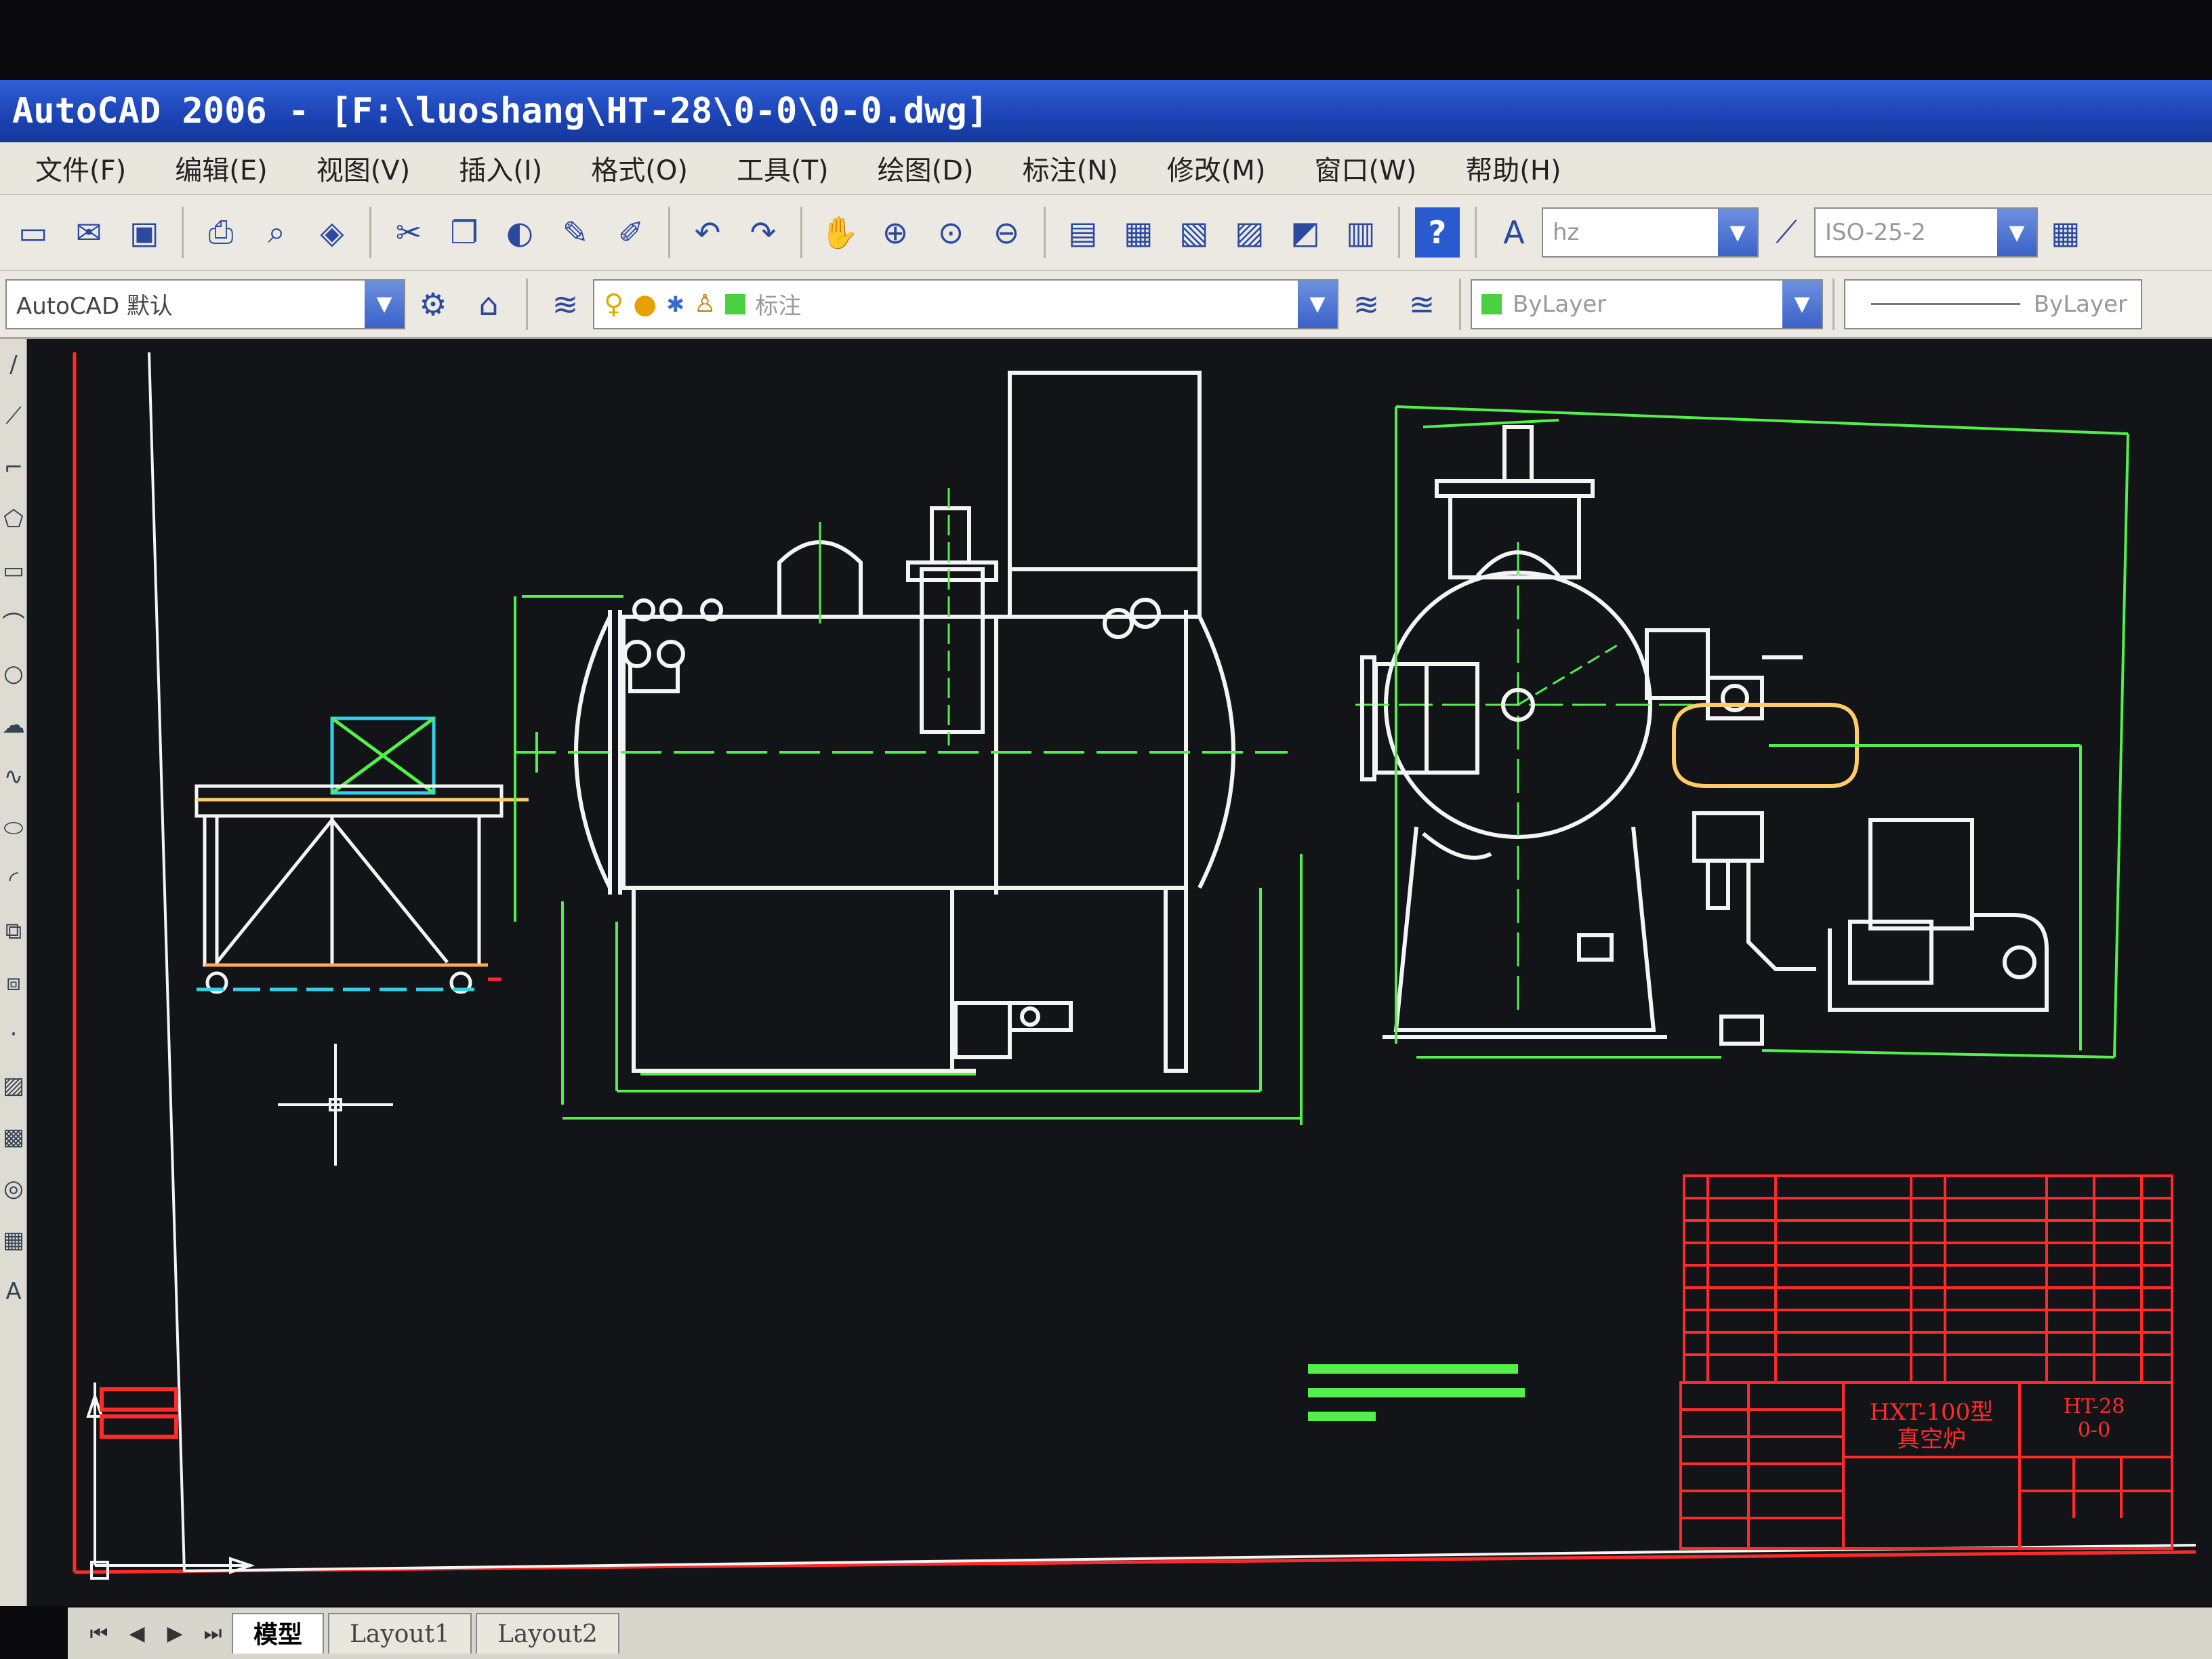 The height and width of the screenshot is (1659, 2212). Describe the element at coordinates (925, 168) in the screenshot. I see `menu-draw: 绘图(D)` at that location.